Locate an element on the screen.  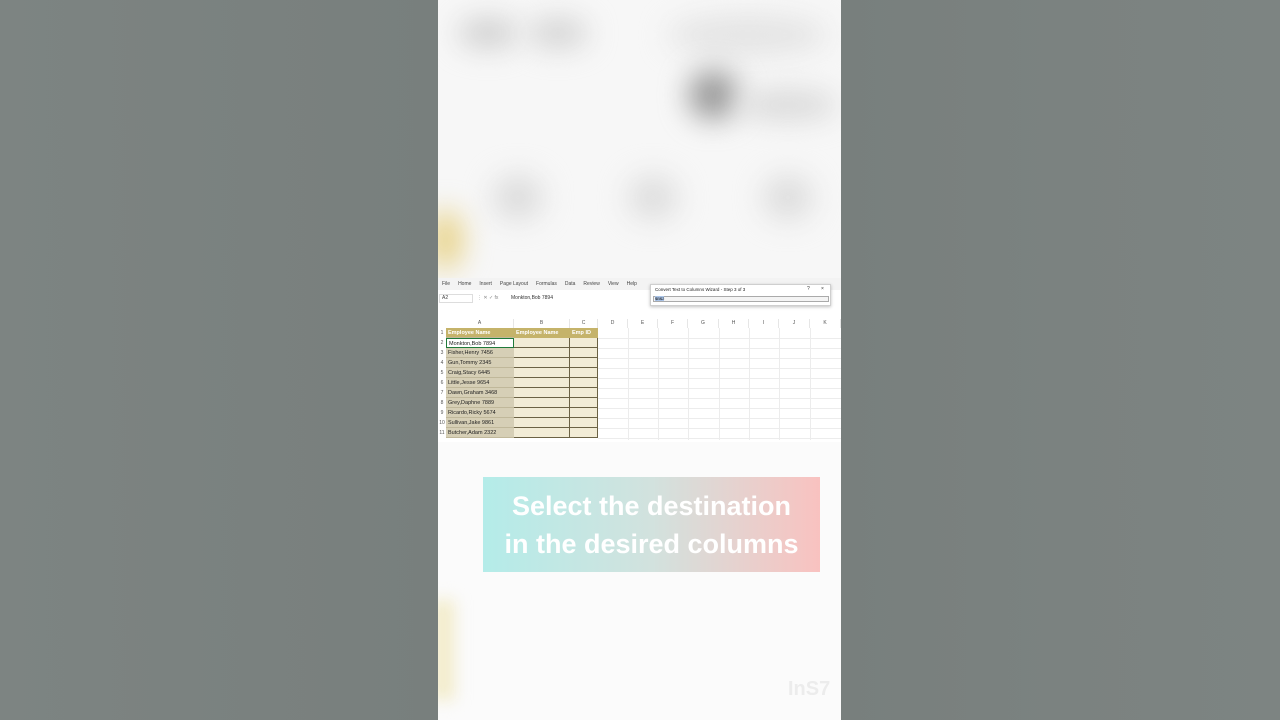
tab-formulas: Formulas is located at coordinates (546, 284).